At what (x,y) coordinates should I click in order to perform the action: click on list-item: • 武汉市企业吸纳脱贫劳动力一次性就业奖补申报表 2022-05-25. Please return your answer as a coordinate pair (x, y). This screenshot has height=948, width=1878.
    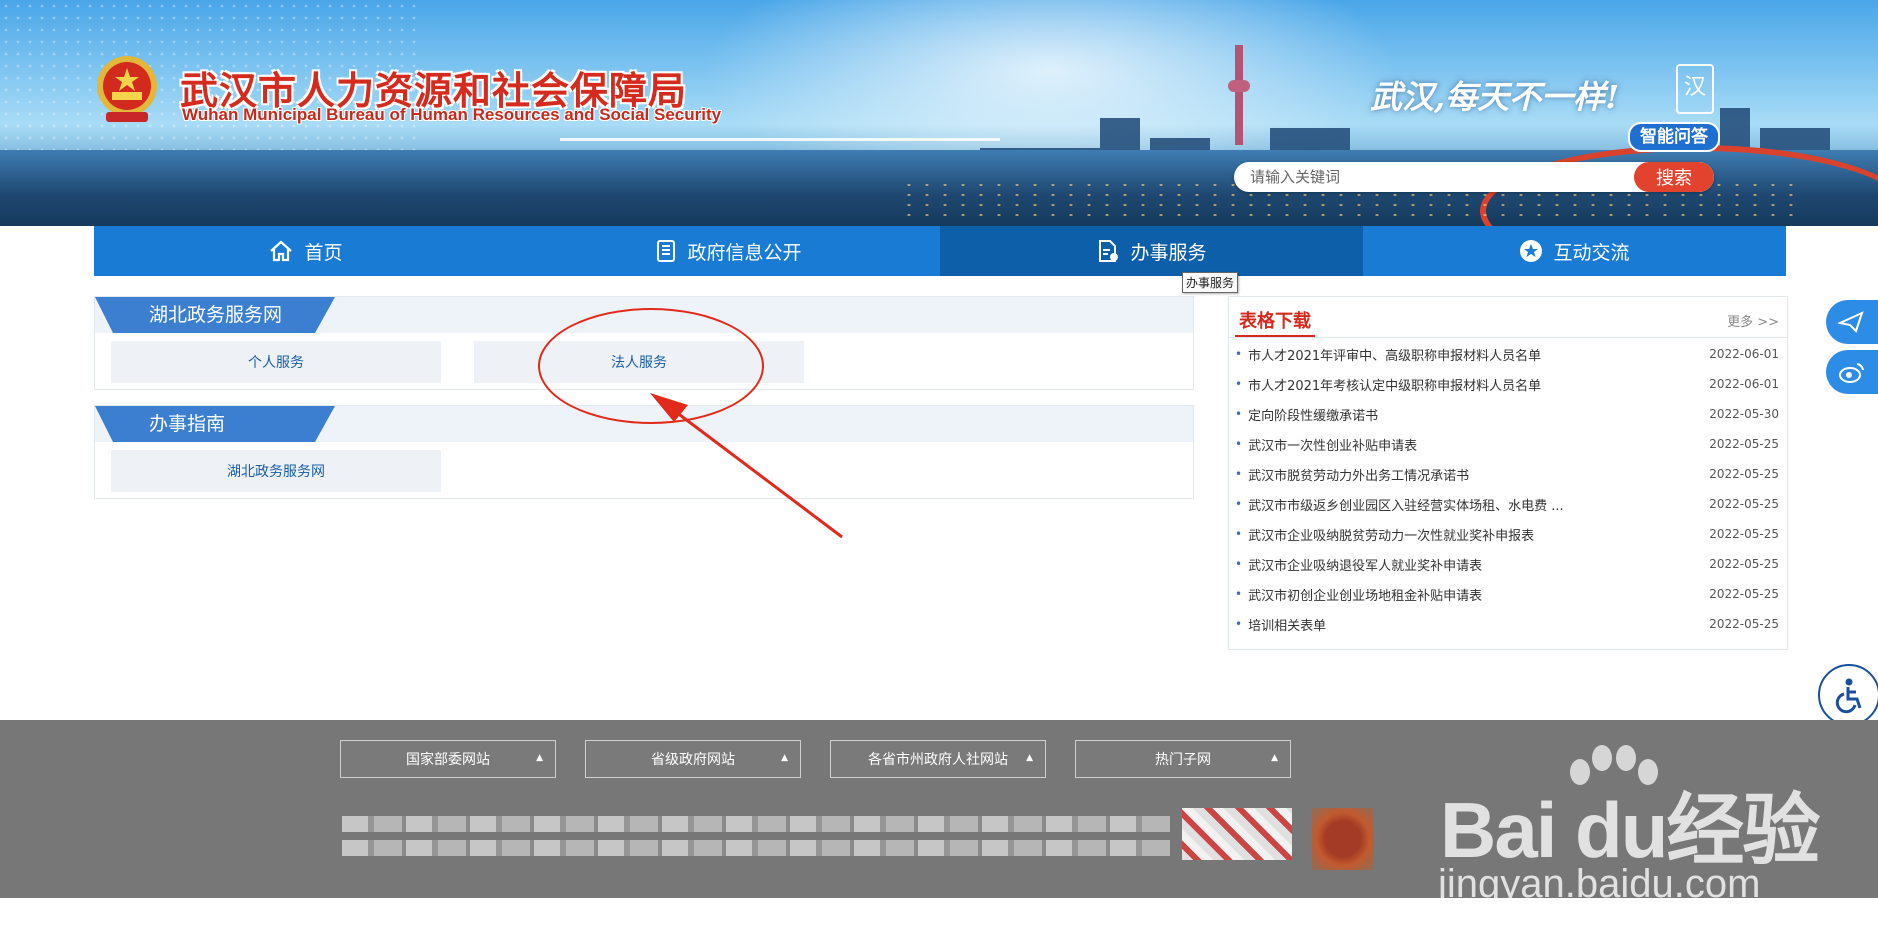
    Looking at the image, I should click on (1507, 534).